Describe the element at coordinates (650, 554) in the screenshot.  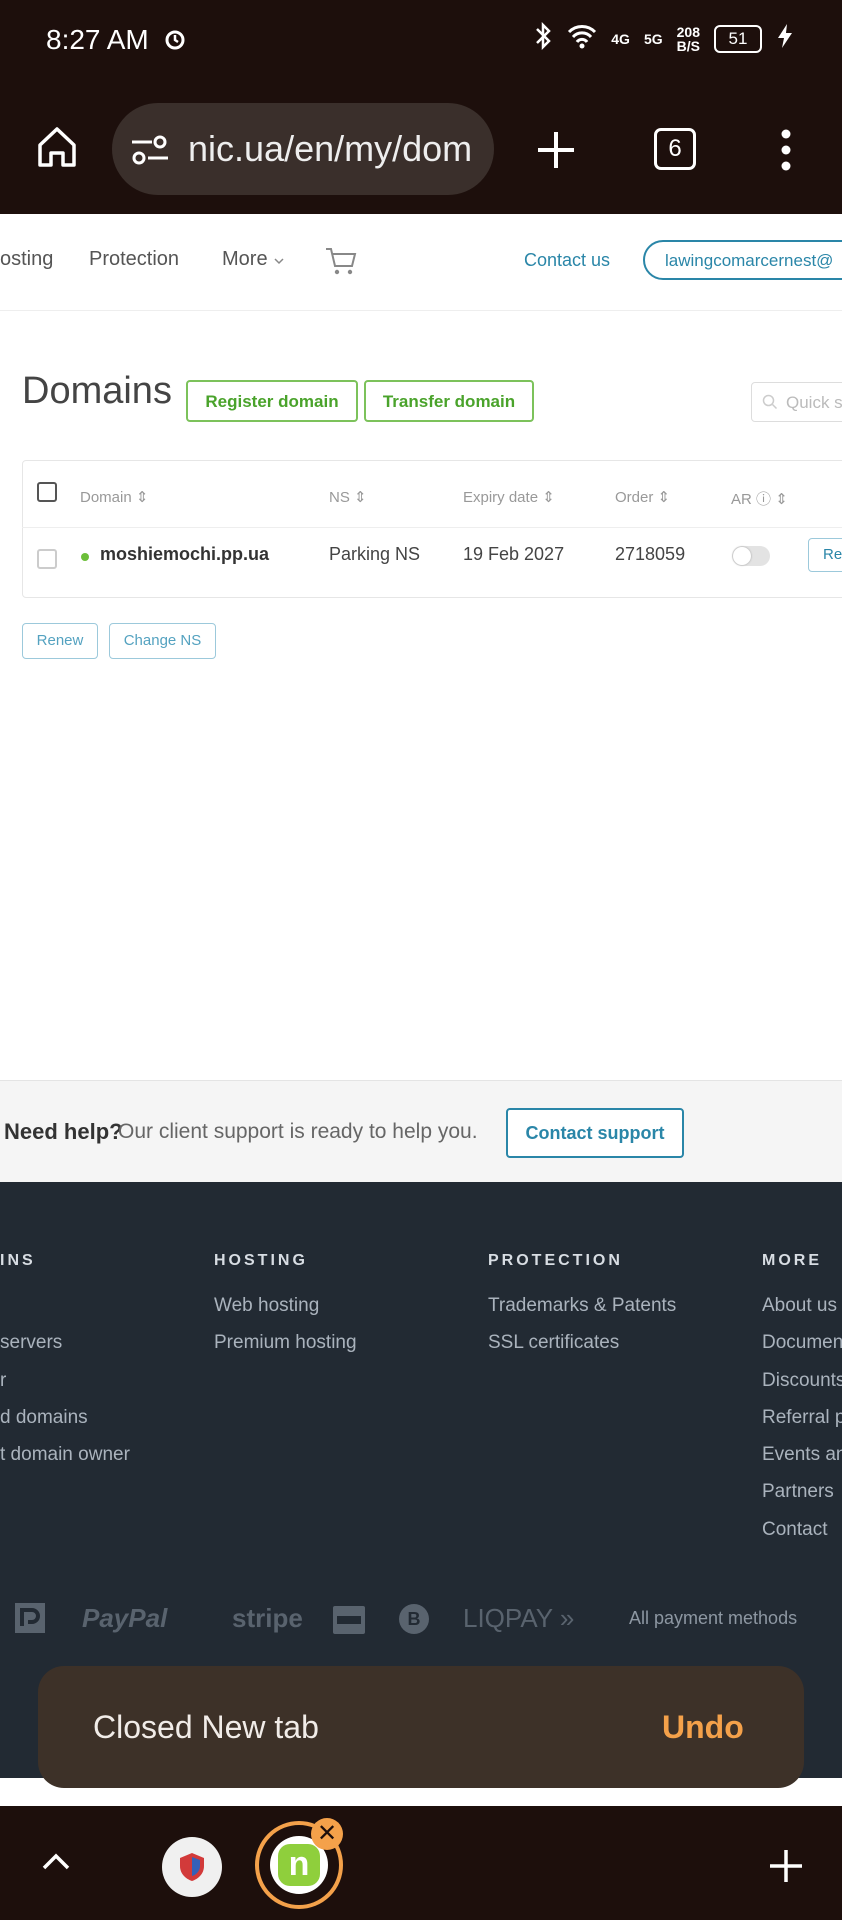
I see `order-cell: 2718059` at that location.